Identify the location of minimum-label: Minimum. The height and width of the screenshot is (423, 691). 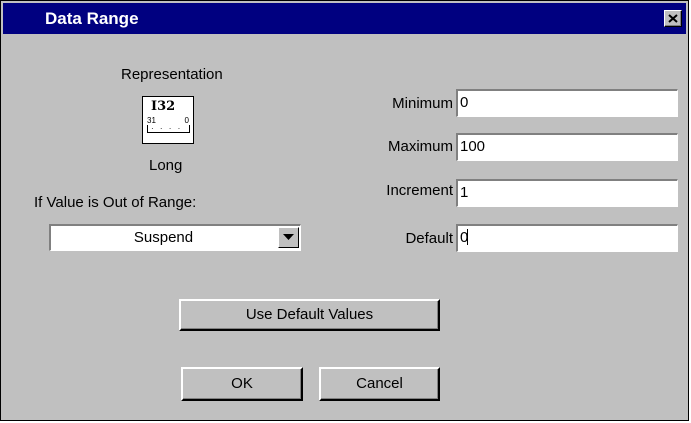
(422, 103).